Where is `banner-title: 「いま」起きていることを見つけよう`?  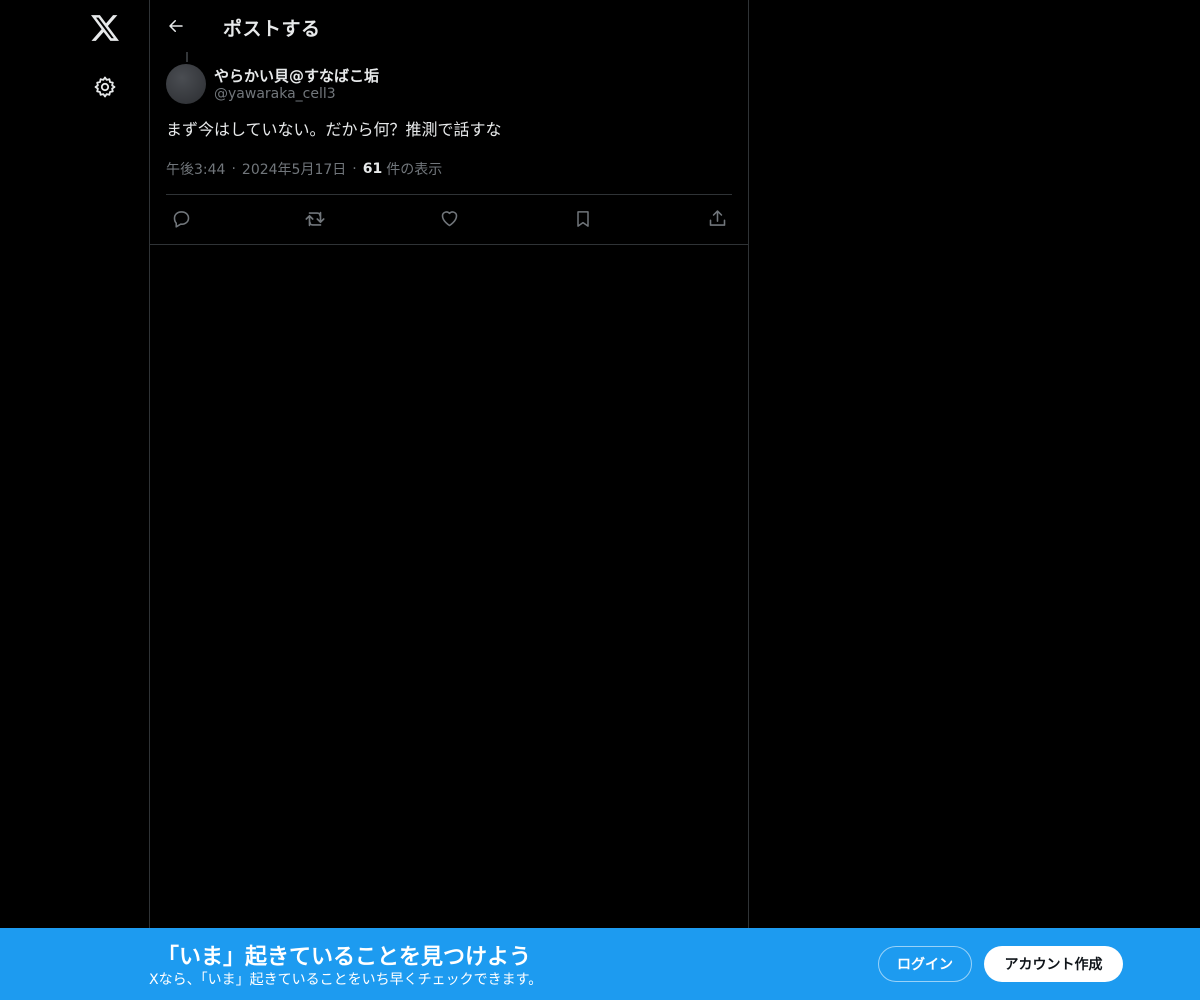 banner-title: 「いま」起きていることを見つけよう is located at coordinates (344, 957).